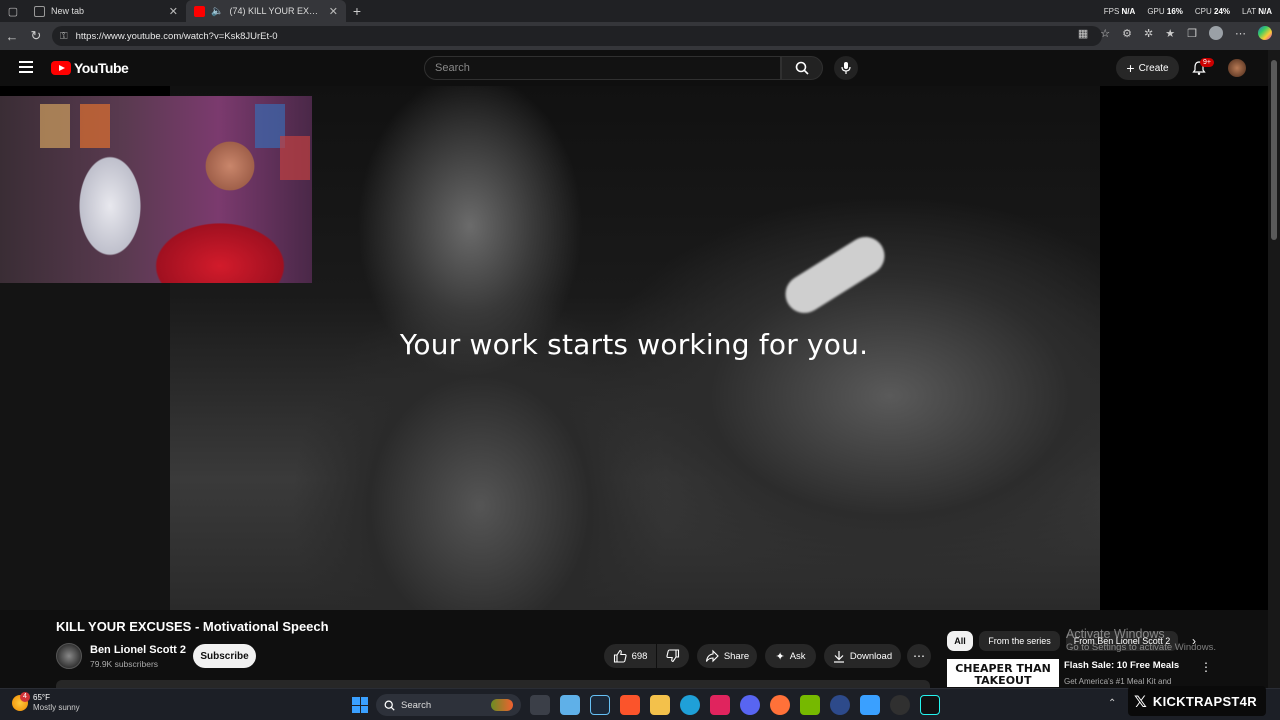 The width and height of the screenshot is (1280, 720). I want to click on ask-button: ✦ Ask, so click(790, 656).